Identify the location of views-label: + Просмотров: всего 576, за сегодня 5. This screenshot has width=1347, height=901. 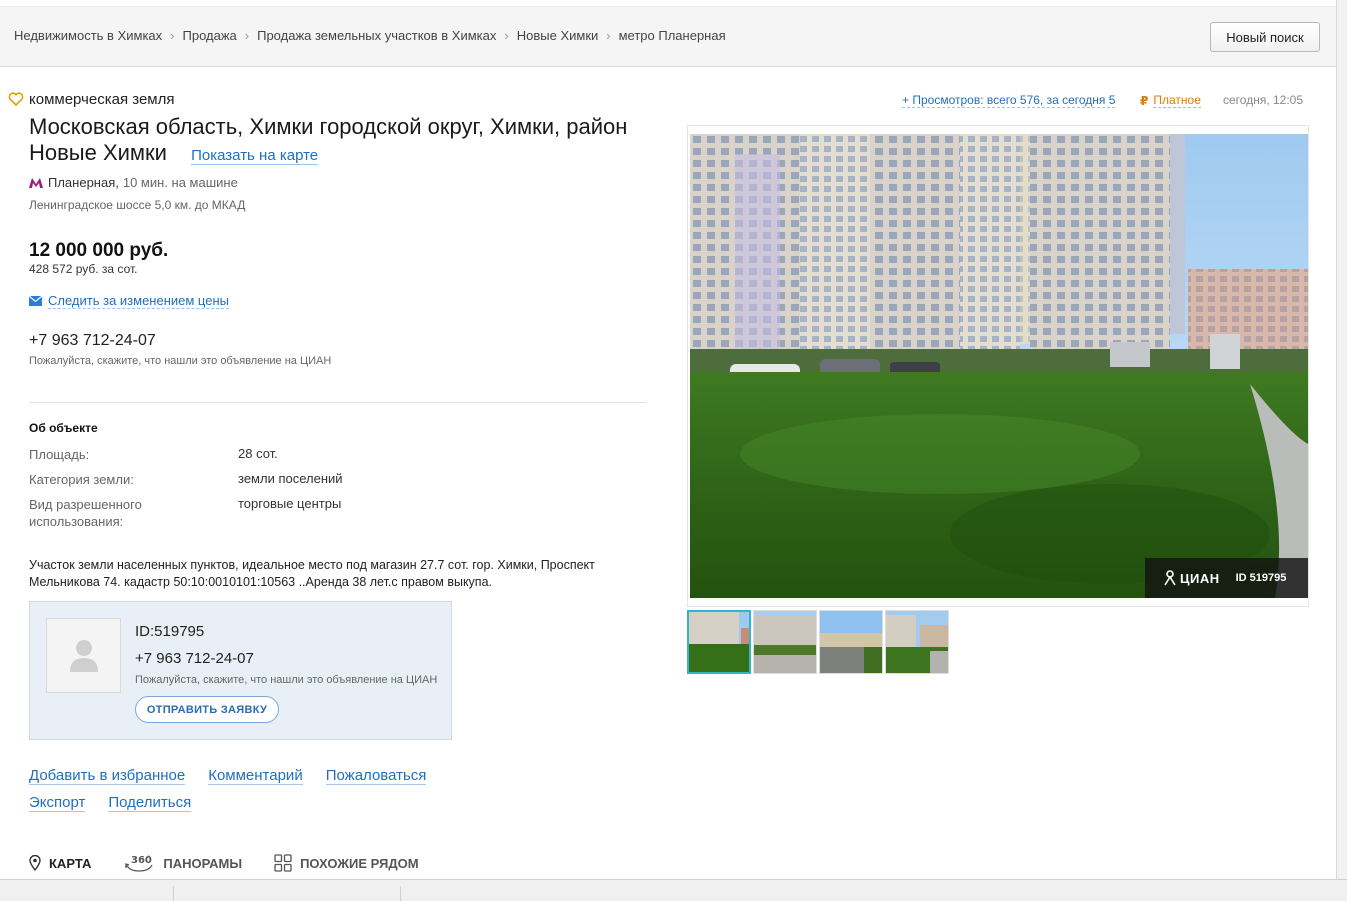
(1009, 100).